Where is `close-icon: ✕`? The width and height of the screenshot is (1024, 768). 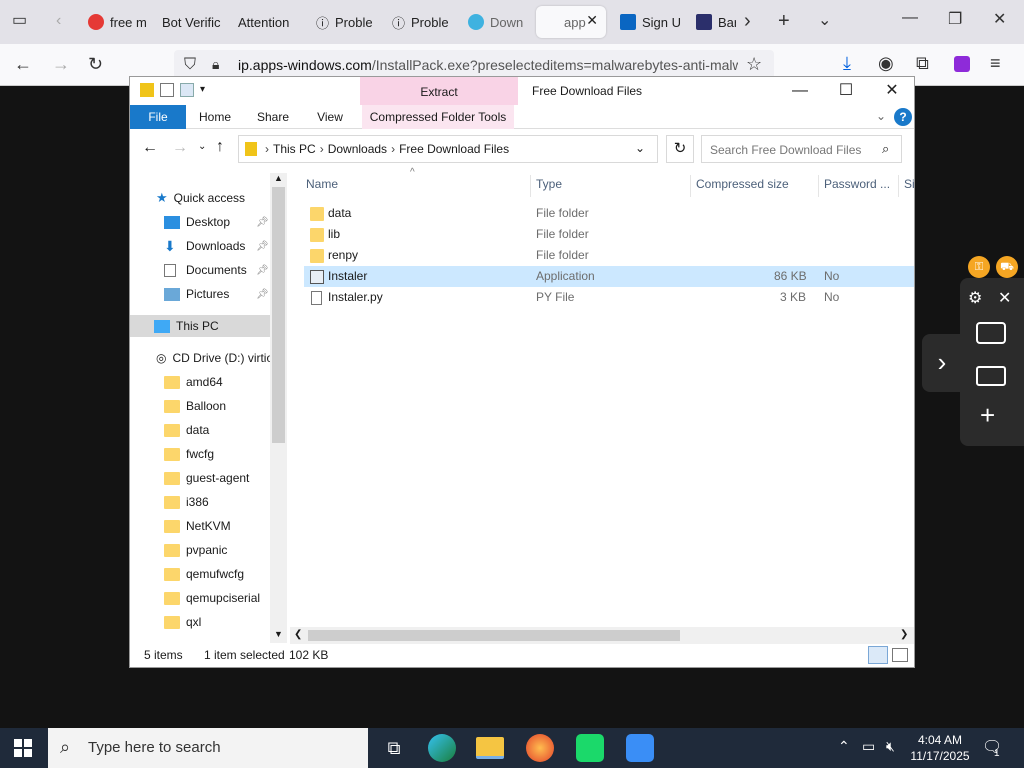 close-icon: ✕ is located at coordinates (892, 91).